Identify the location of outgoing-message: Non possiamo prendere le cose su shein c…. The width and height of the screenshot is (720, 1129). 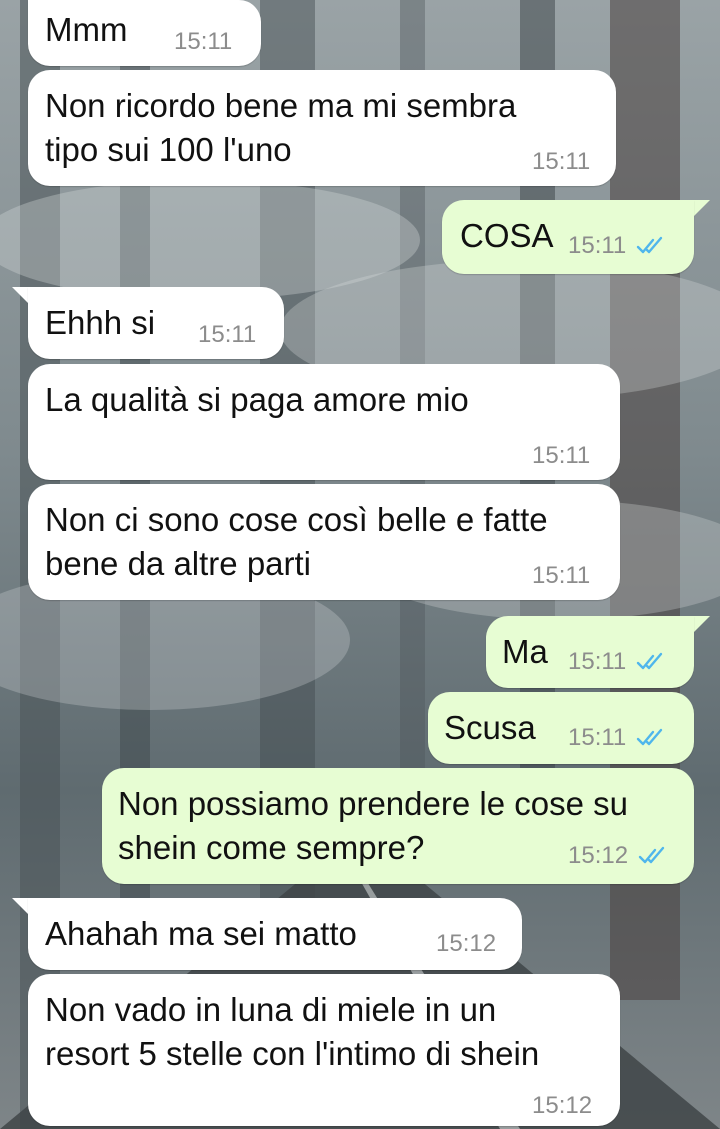
(398, 826).